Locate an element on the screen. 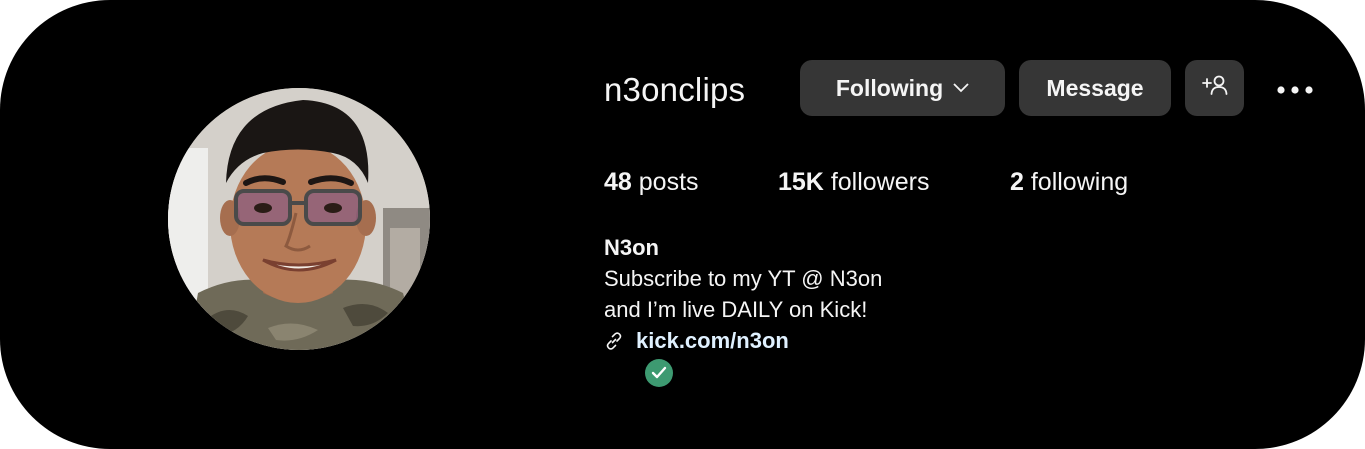 The image size is (1365, 449). check-icon is located at coordinates (659, 373).